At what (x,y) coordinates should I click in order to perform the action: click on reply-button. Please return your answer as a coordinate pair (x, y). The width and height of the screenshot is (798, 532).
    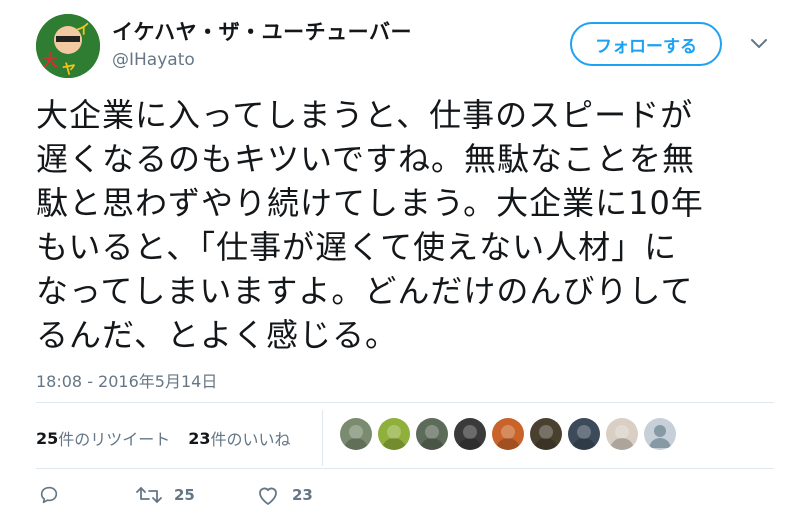
    Looking at the image, I should click on (87, 495).